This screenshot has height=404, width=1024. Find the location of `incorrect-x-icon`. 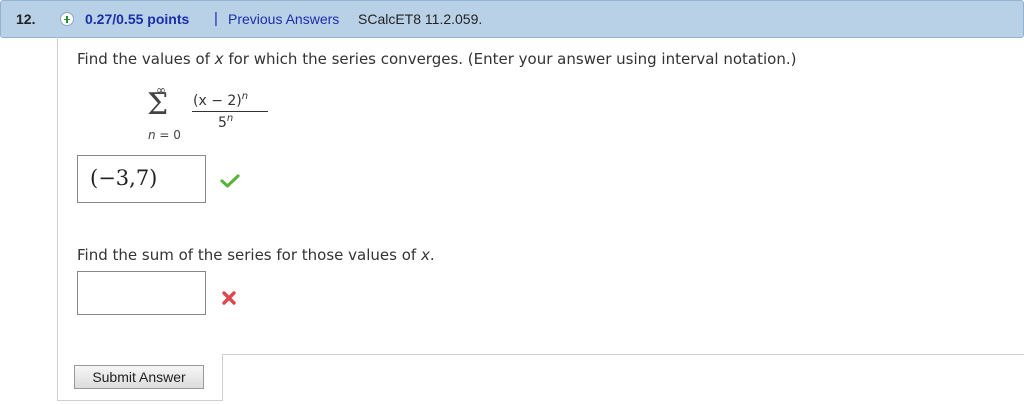

incorrect-x-icon is located at coordinates (229, 298).